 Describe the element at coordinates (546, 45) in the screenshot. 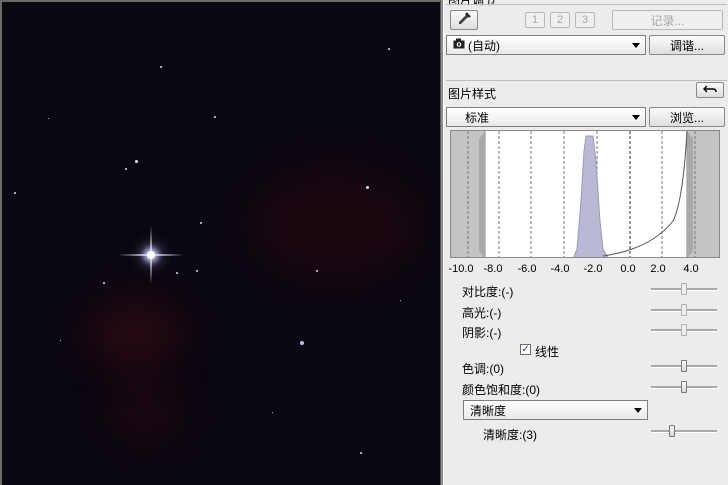

I see `white-balance-select: (自动)` at that location.